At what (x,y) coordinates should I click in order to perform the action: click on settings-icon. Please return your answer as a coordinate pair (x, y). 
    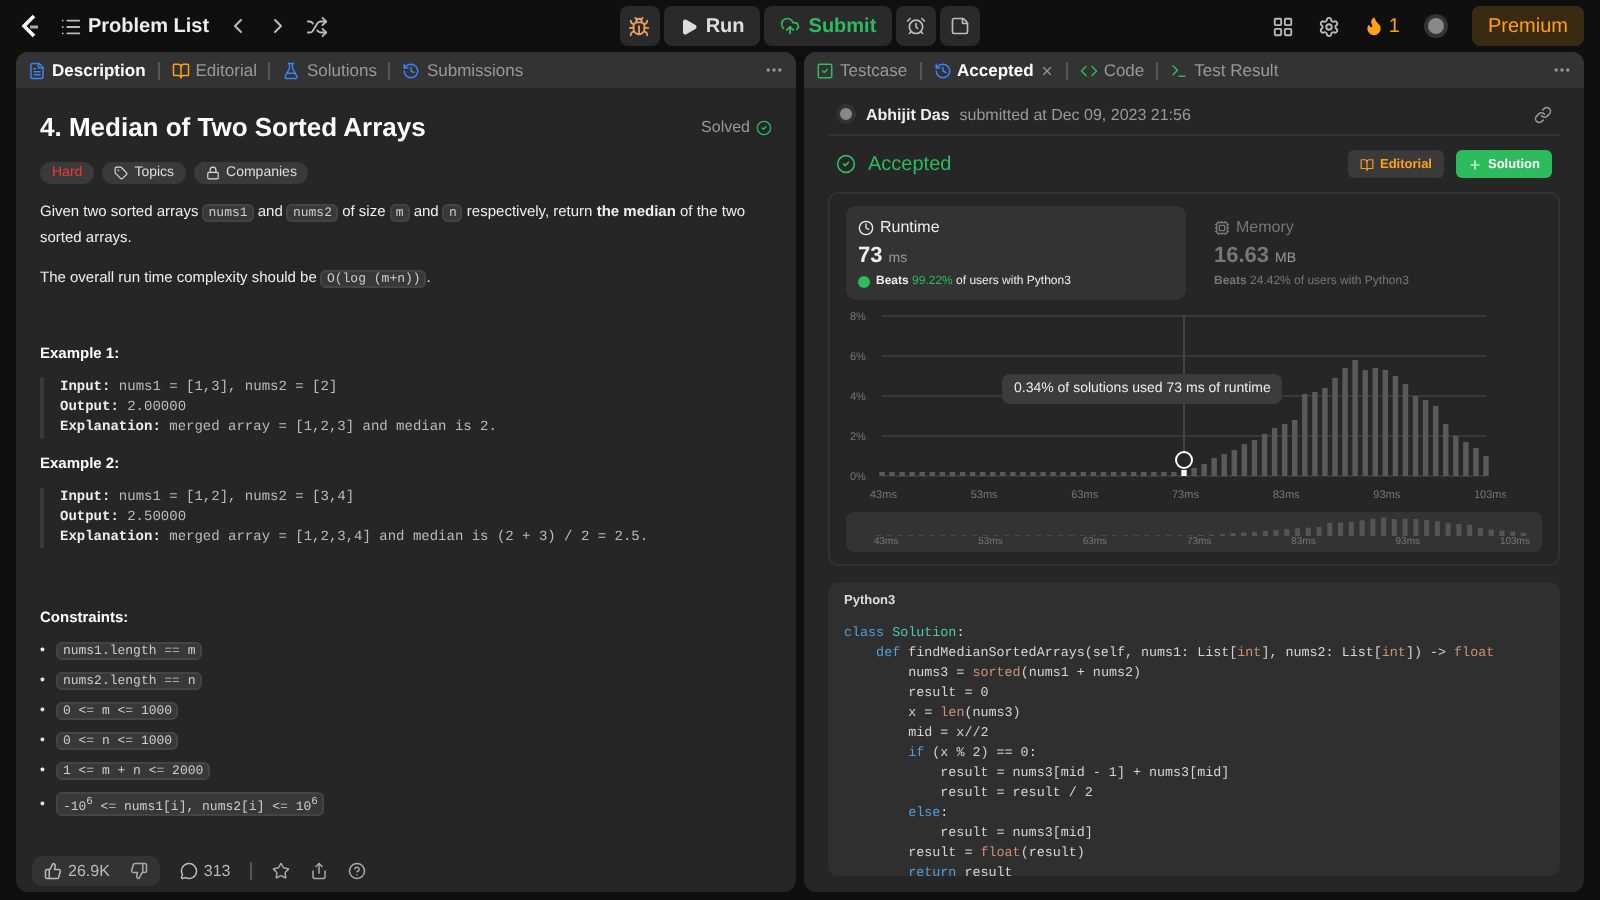
    Looking at the image, I should click on (1329, 26).